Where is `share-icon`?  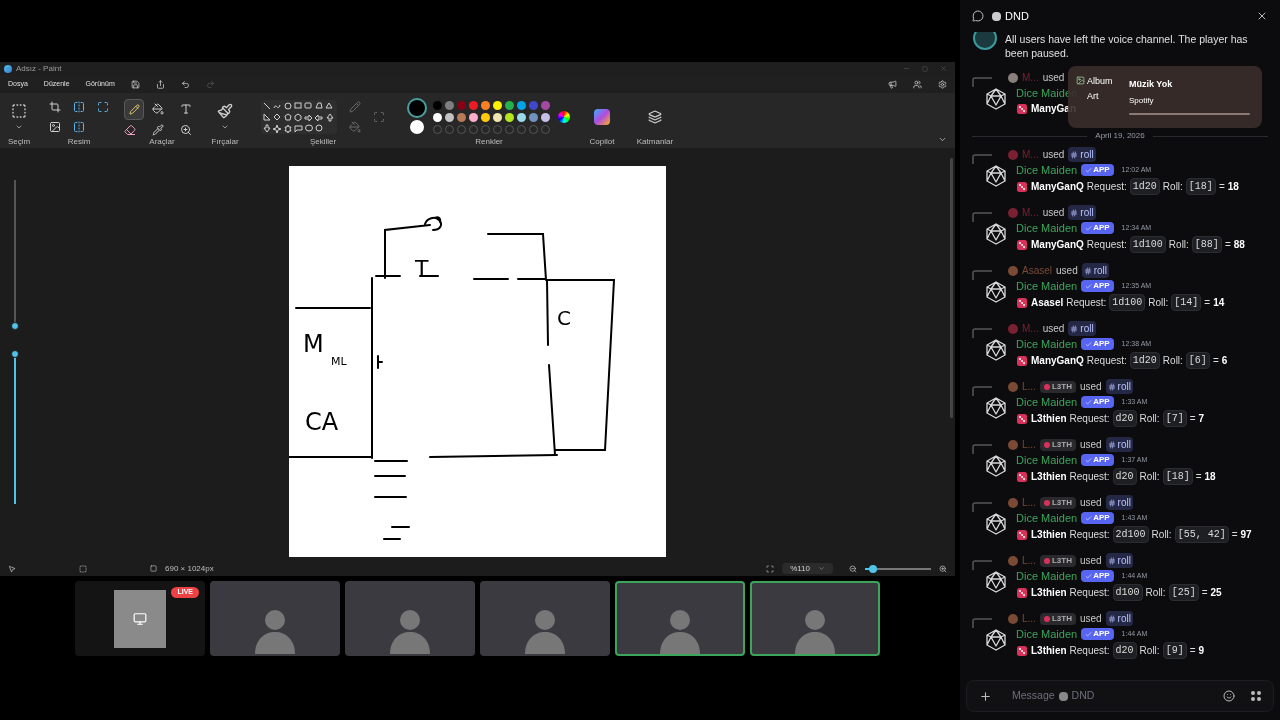
share-icon is located at coordinates (160, 84).